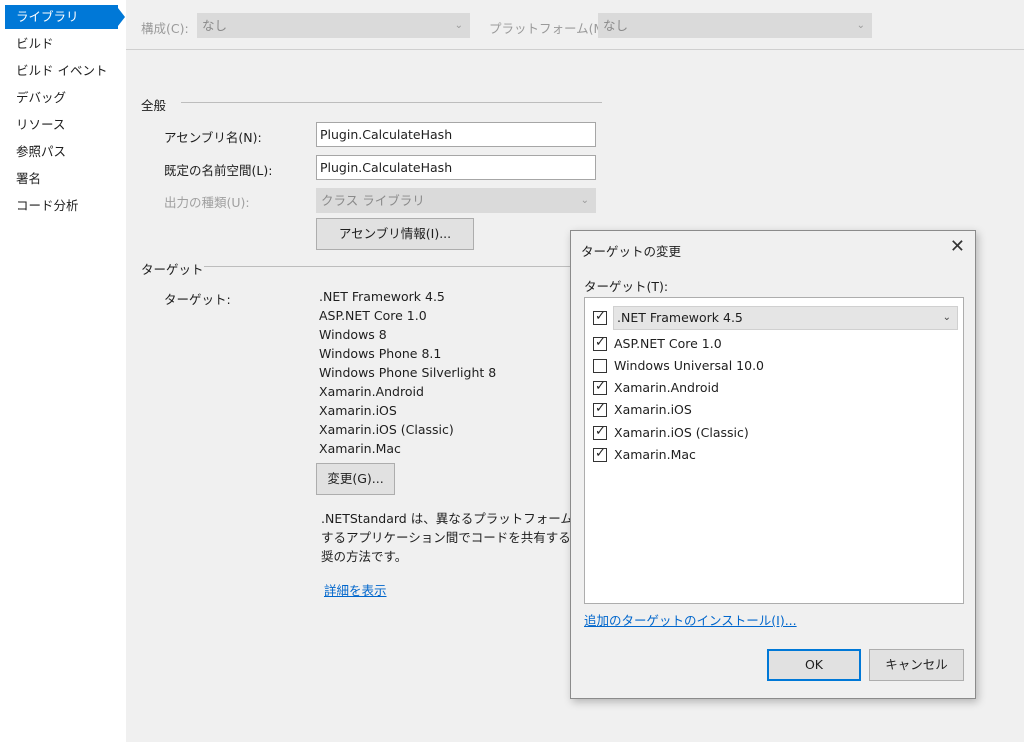  I want to click on option-label: Xamarin.Mac, so click(655, 454).